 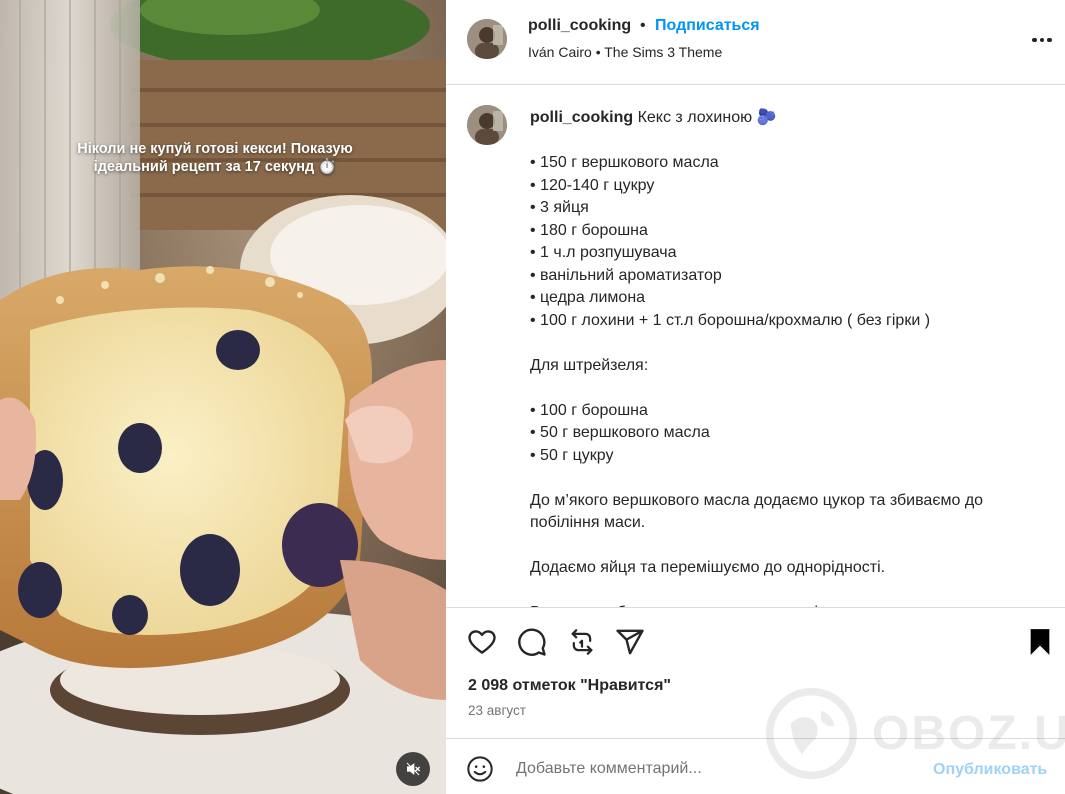 What do you see at coordinates (579, 26) in the screenshot?
I see `author-username: polli_cooking` at bounding box center [579, 26].